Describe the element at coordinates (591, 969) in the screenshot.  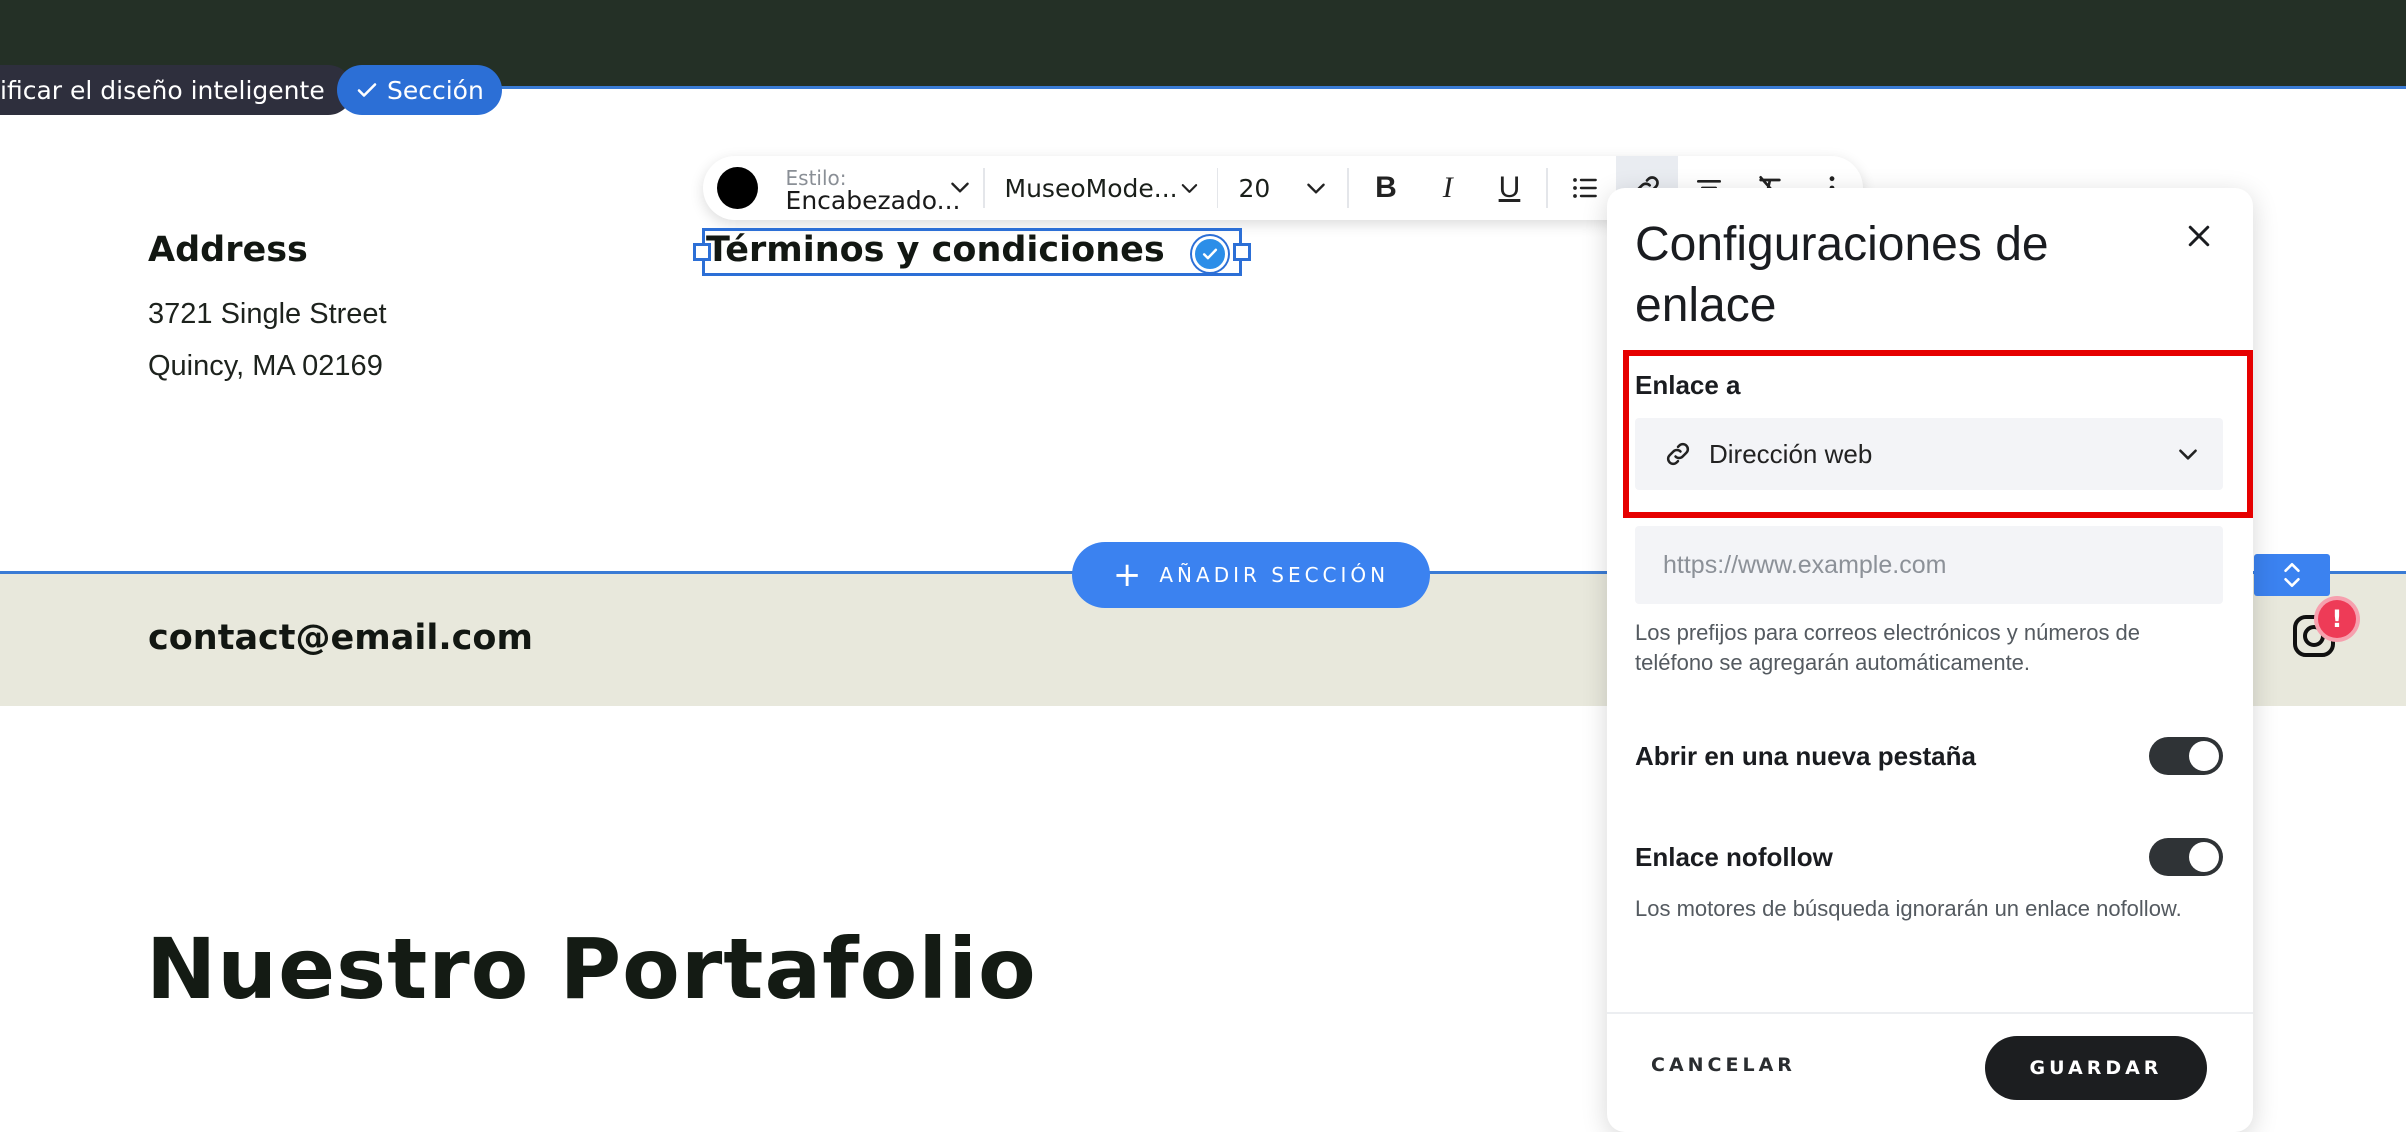
I see `portfolio-heading: Nuestro Portafolio` at that location.